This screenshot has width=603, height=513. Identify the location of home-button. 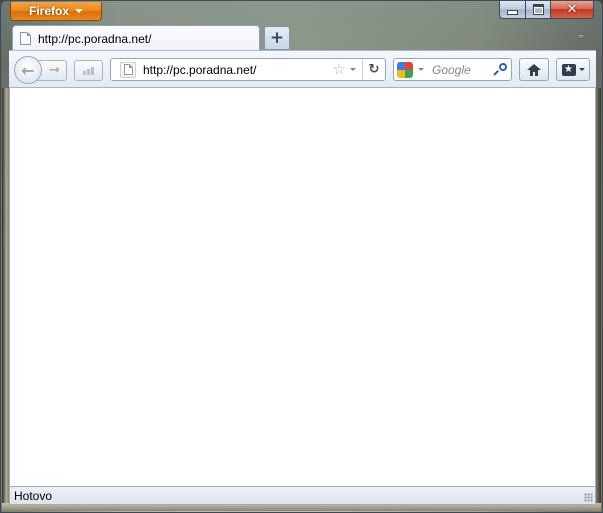
(534, 69).